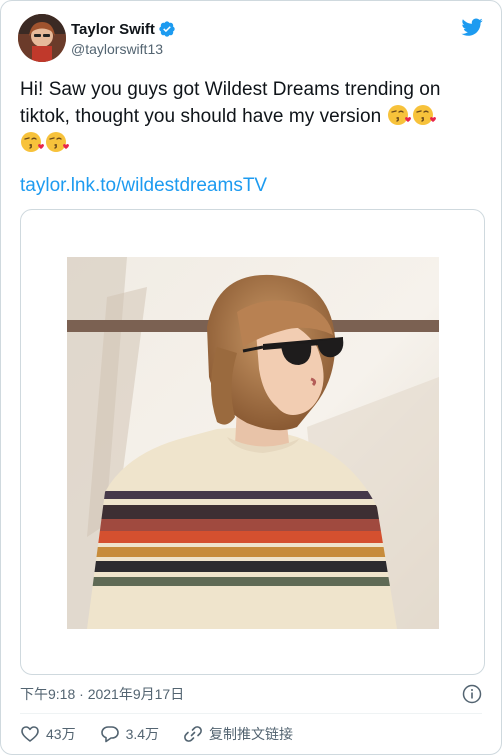 This screenshot has width=502, height=755. I want to click on heart-icon, so click(30, 734).